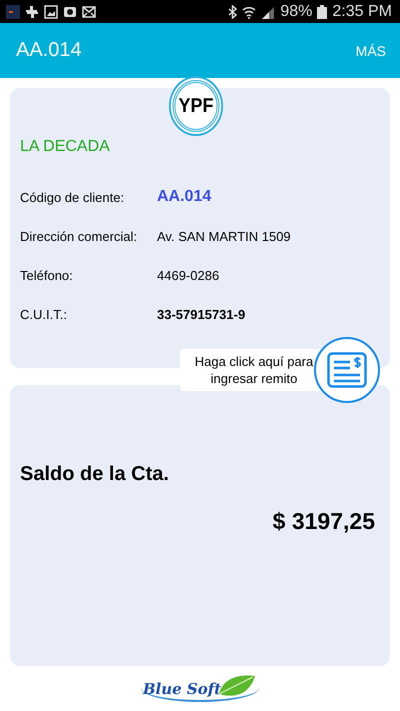 Image resolution: width=400 pixels, height=711 pixels. What do you see at coordinates (188, 275) in the screenshot?
I see `field-value: 4469-0286` at bounding box center [188, 275].